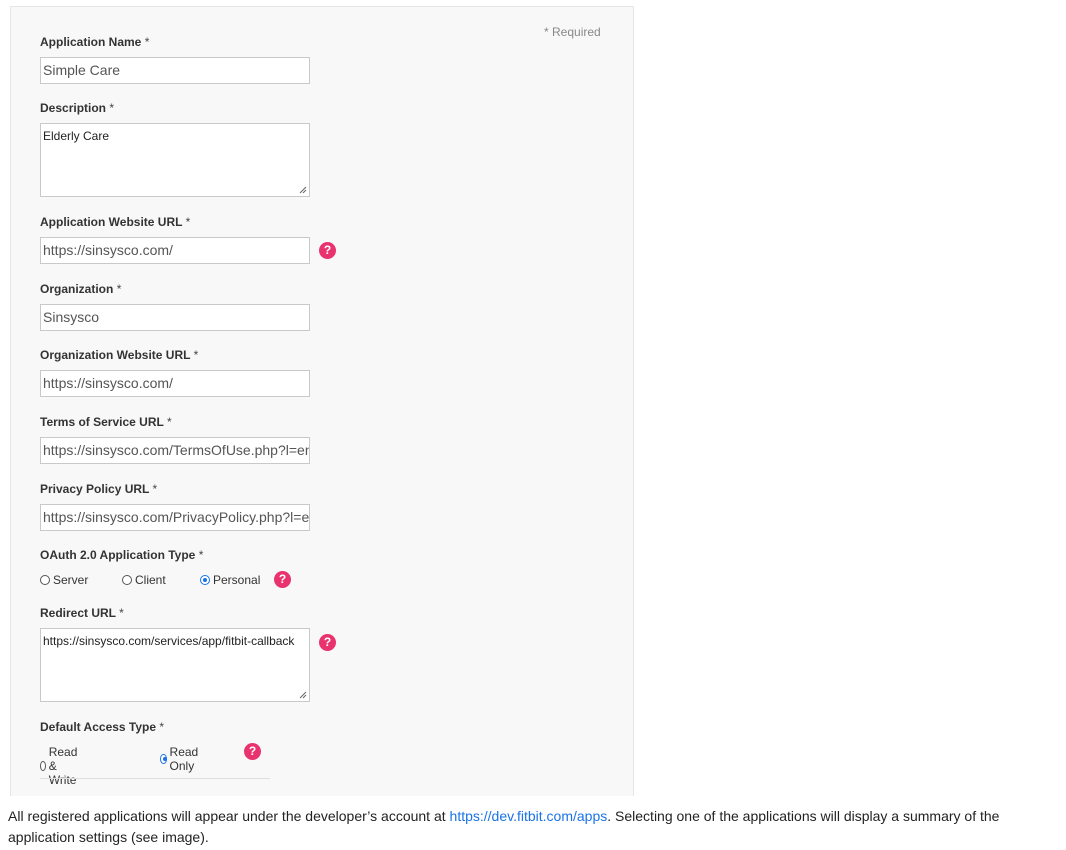  I want to click on apps-link: https://dev.fitbit.com/apps, so click(529, 816).